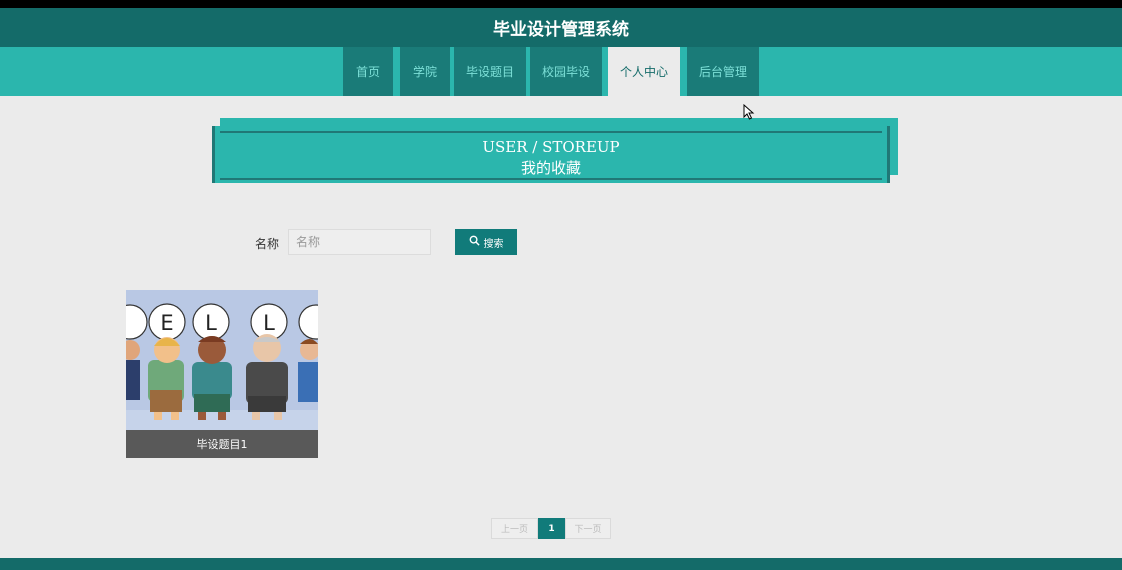 The image size is (1122, 570). Describe the element at coordinates (222, 360) in the screenshot. I see `card-image: E L L` at that location.